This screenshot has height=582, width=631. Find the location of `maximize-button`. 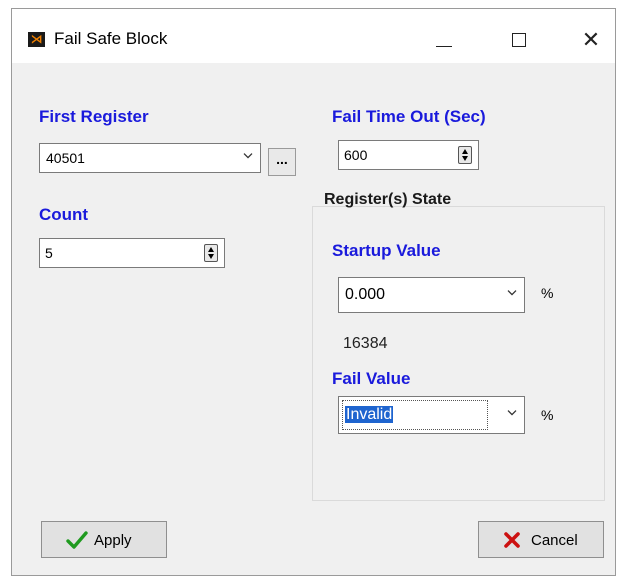

maximize-button is located at coordinates (521, 40).